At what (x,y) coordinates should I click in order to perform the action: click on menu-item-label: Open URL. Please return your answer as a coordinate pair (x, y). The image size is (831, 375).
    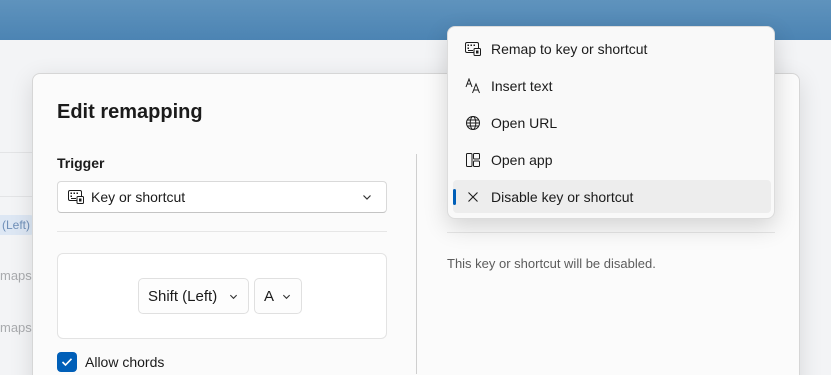
    Looking at the image, I should click on (524, 122).